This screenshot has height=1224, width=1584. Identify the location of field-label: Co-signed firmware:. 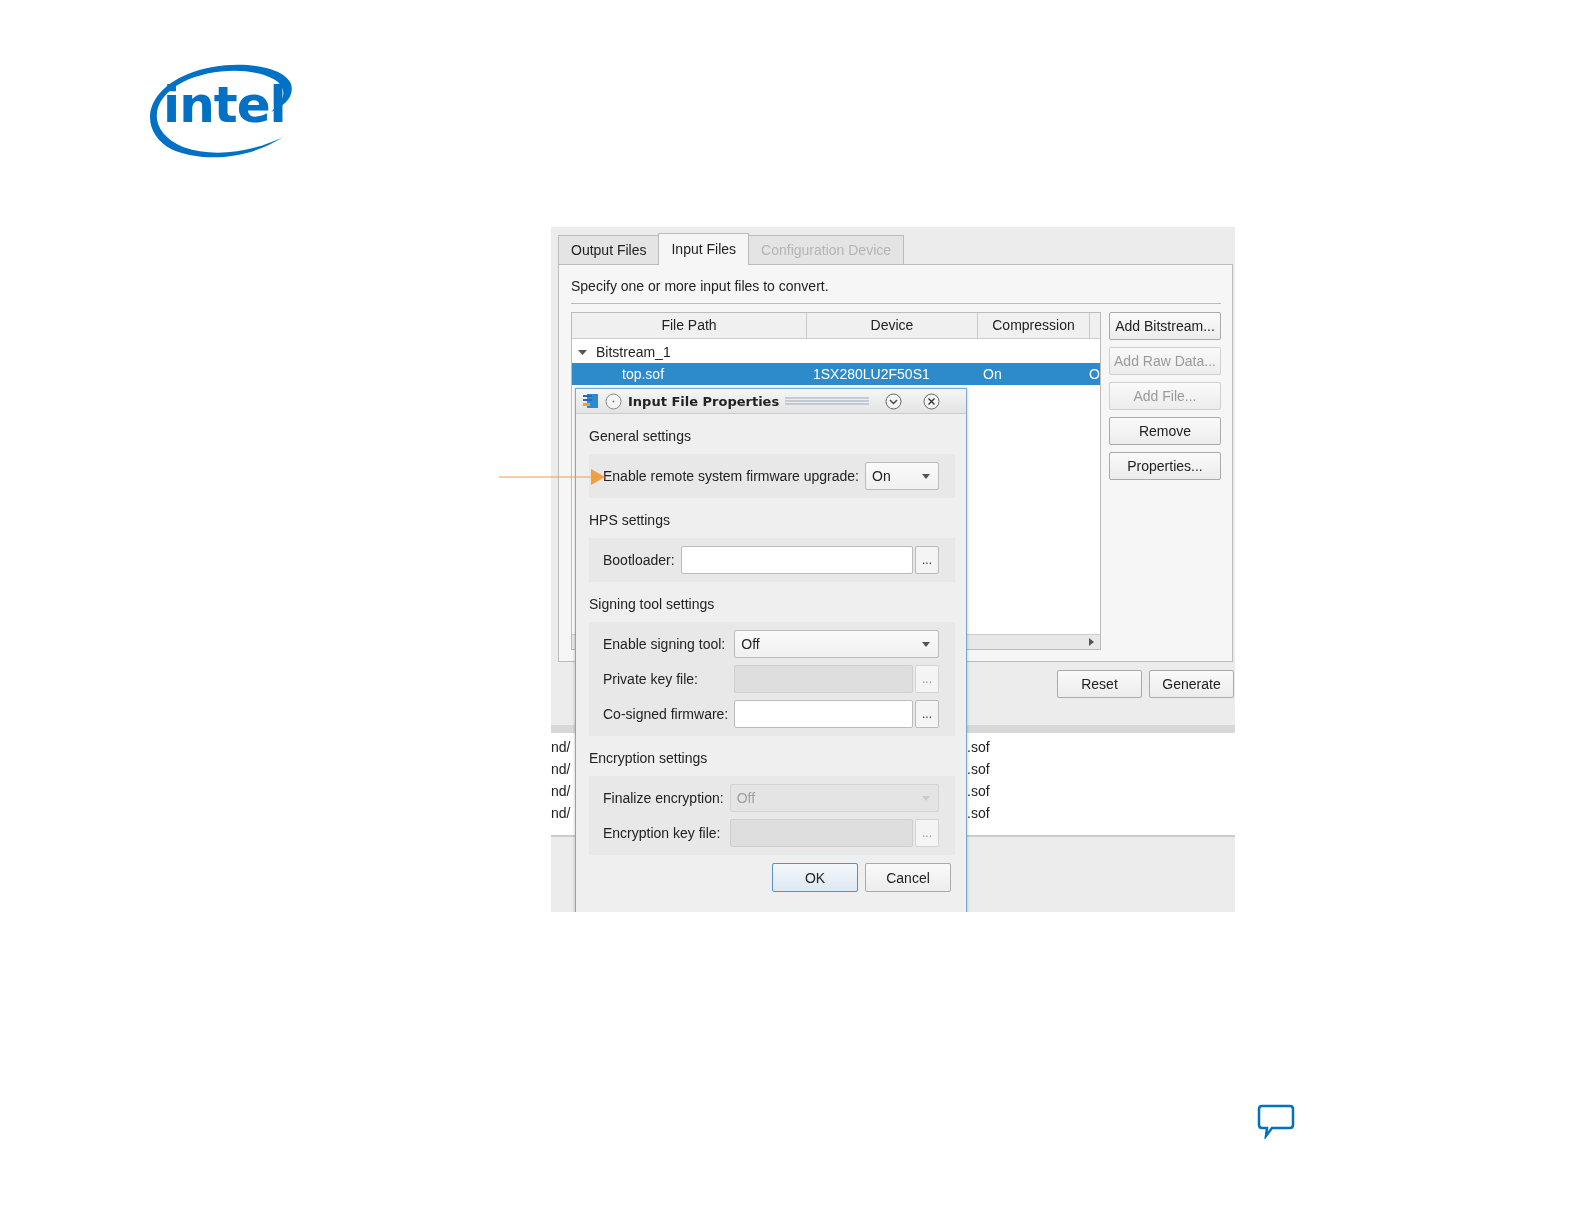
(666, 714).